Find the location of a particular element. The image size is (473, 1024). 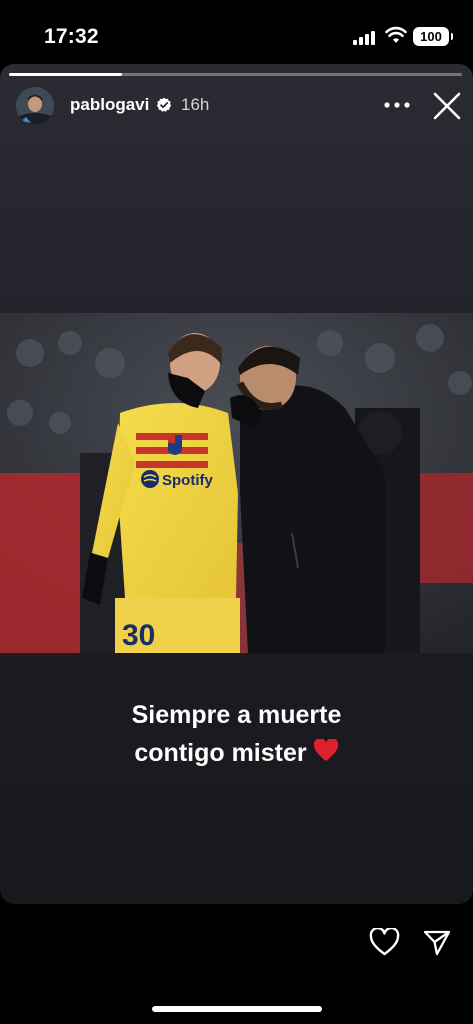

close-icon is located at coordinates (447, 106).